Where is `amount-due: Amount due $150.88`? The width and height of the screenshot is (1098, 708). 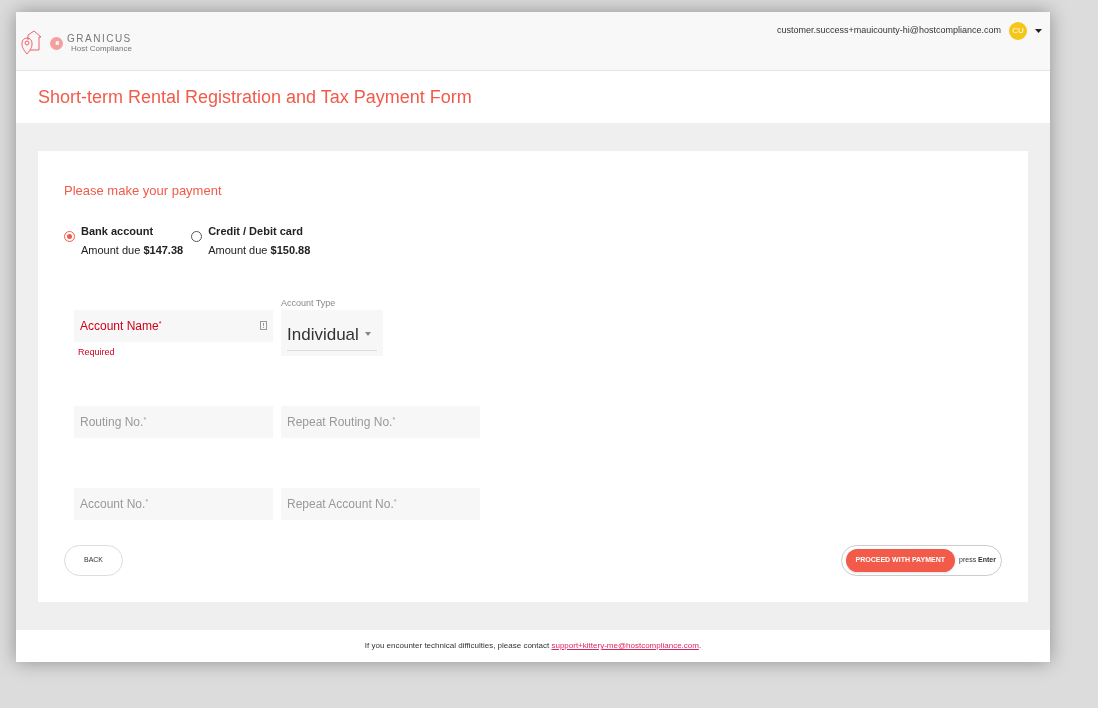
amount-due: Amount due $150.88 is located at coordinates (259, 250).